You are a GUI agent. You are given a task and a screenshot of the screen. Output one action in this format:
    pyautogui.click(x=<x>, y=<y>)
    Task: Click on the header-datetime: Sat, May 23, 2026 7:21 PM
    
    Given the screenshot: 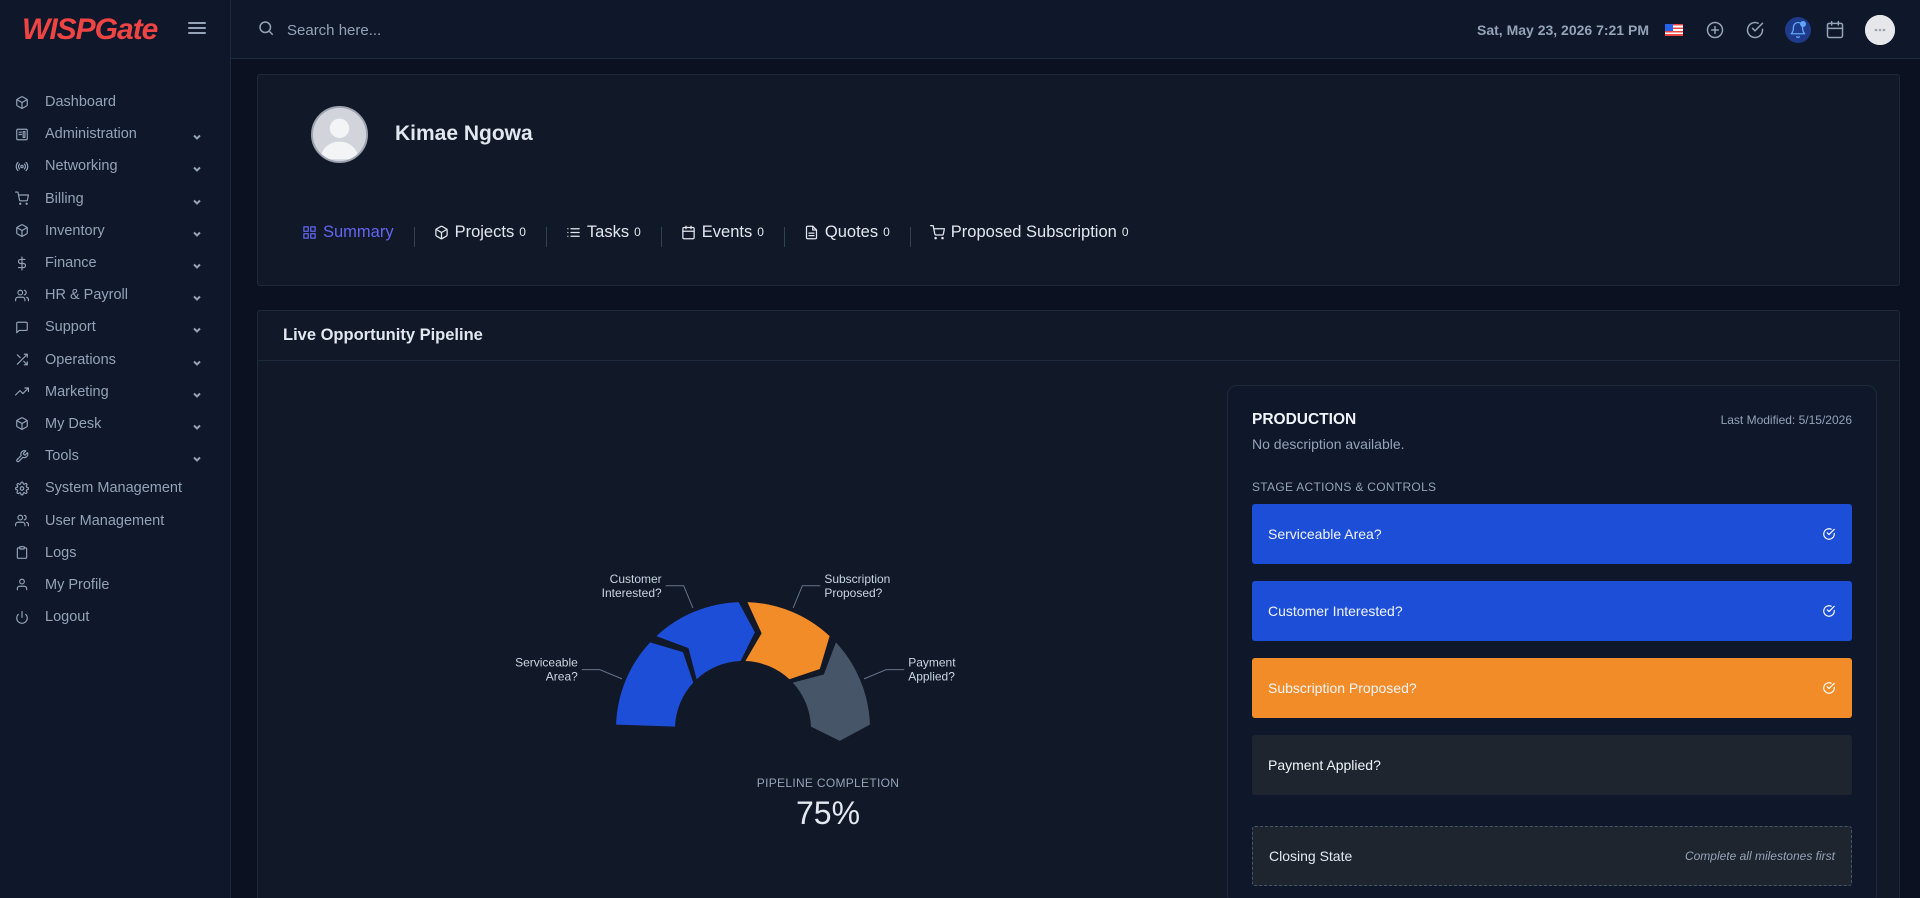 What is the action you would take?
    pyautogui.click(x=1563, y=29)
    